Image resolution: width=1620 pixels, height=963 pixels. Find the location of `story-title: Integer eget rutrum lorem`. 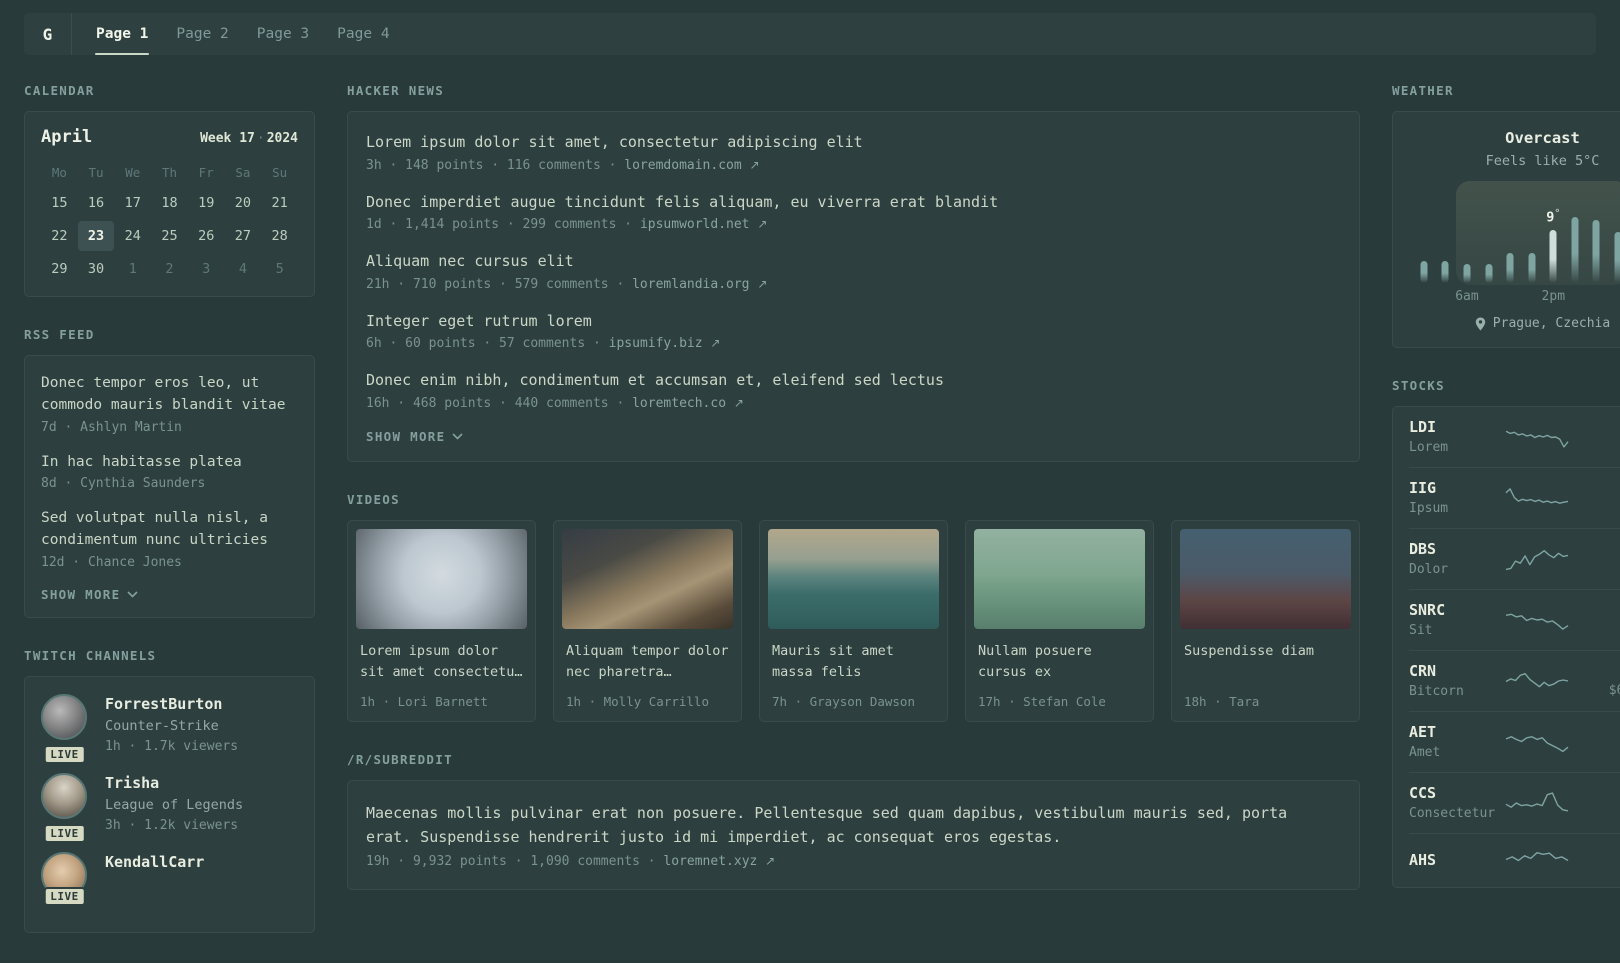

story-title: Integer eget rutrum lorem is located at coordinates (853, 321).